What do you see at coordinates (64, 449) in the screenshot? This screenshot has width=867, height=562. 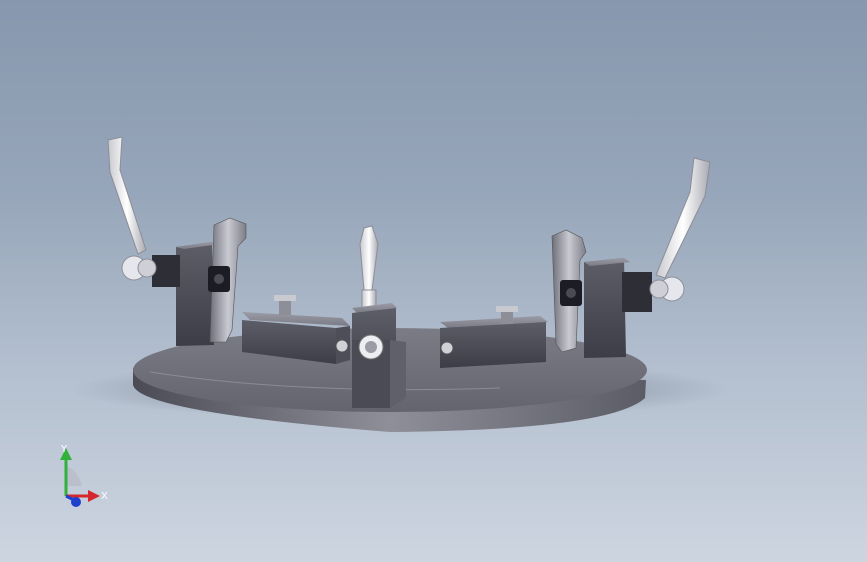 I see `y-axis-label: Y` at bounding box center [64, 449].